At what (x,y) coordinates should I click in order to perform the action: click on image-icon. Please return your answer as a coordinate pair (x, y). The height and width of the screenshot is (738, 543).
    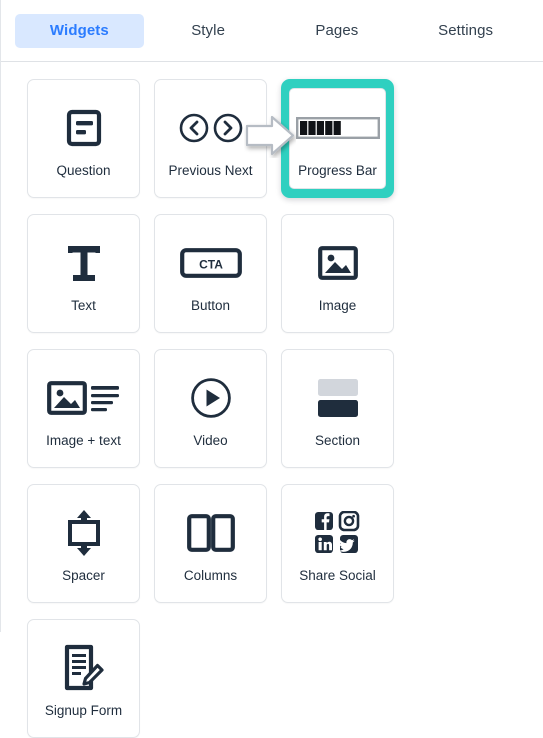
    Looking at the image, I should click on (337, 263).